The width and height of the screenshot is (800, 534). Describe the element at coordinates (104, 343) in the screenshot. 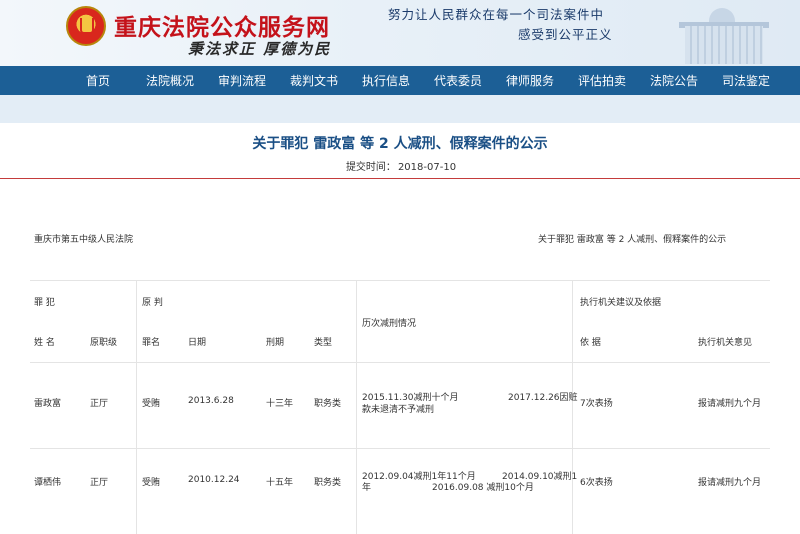

I see `col-former-post: 原职级` at that location.